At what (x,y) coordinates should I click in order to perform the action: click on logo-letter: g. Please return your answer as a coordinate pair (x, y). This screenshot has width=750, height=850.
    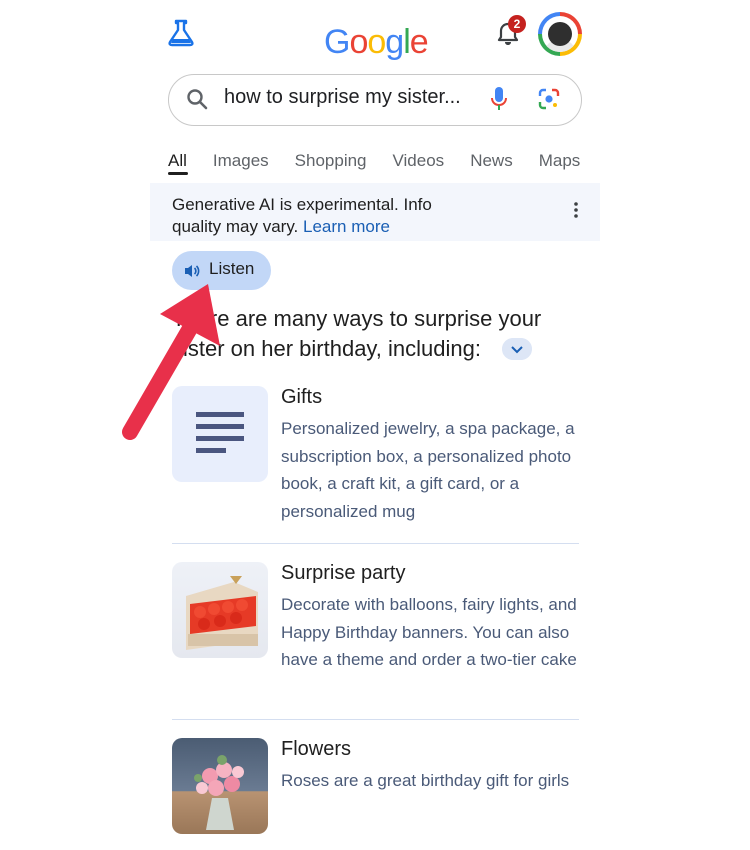
    Looking at the image, I should click on (394, 42).